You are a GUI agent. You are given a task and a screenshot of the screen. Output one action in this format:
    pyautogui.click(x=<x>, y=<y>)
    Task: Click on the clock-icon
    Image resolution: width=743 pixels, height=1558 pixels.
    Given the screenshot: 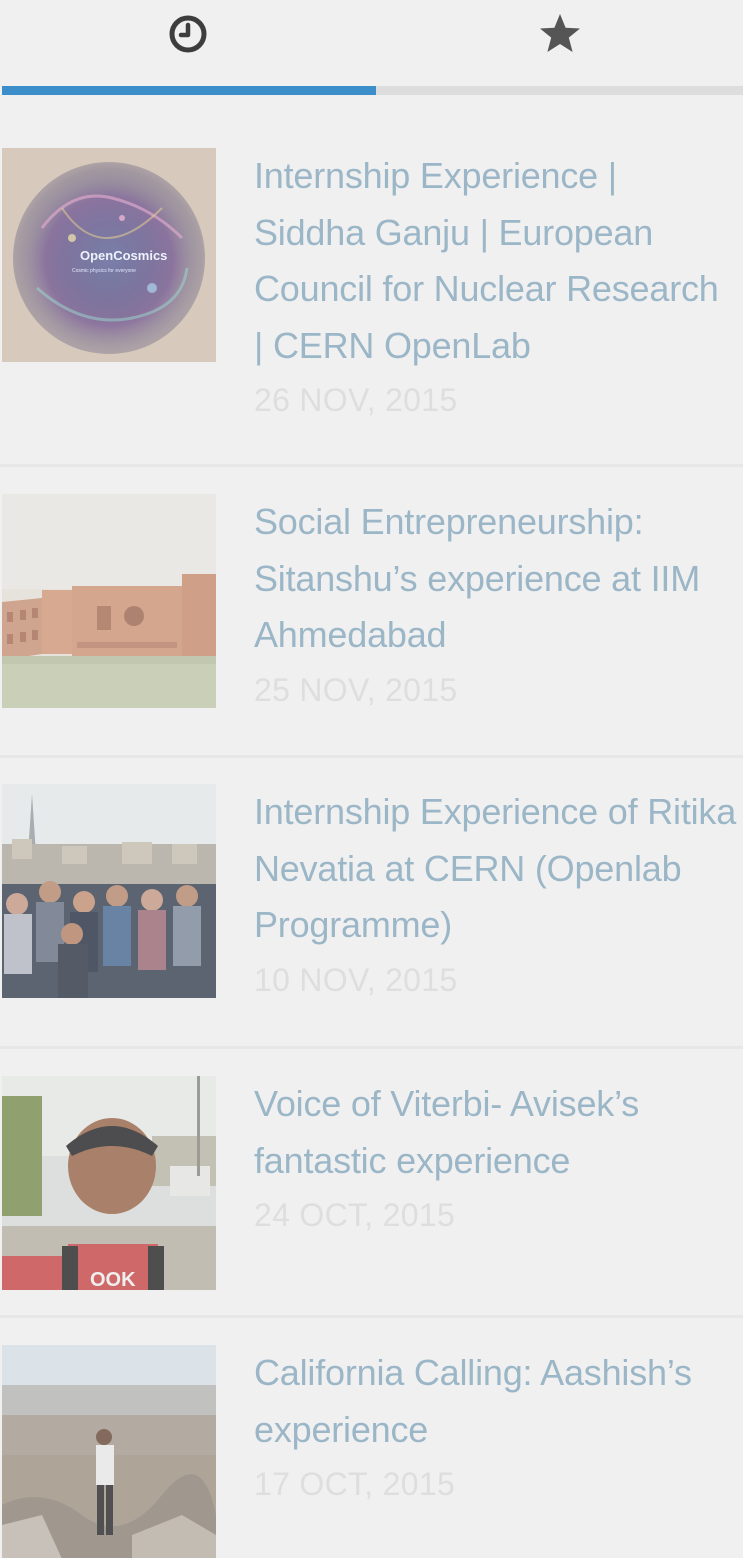 What is the action you would take?
    pyautogui.click(x=188, y=34)
    